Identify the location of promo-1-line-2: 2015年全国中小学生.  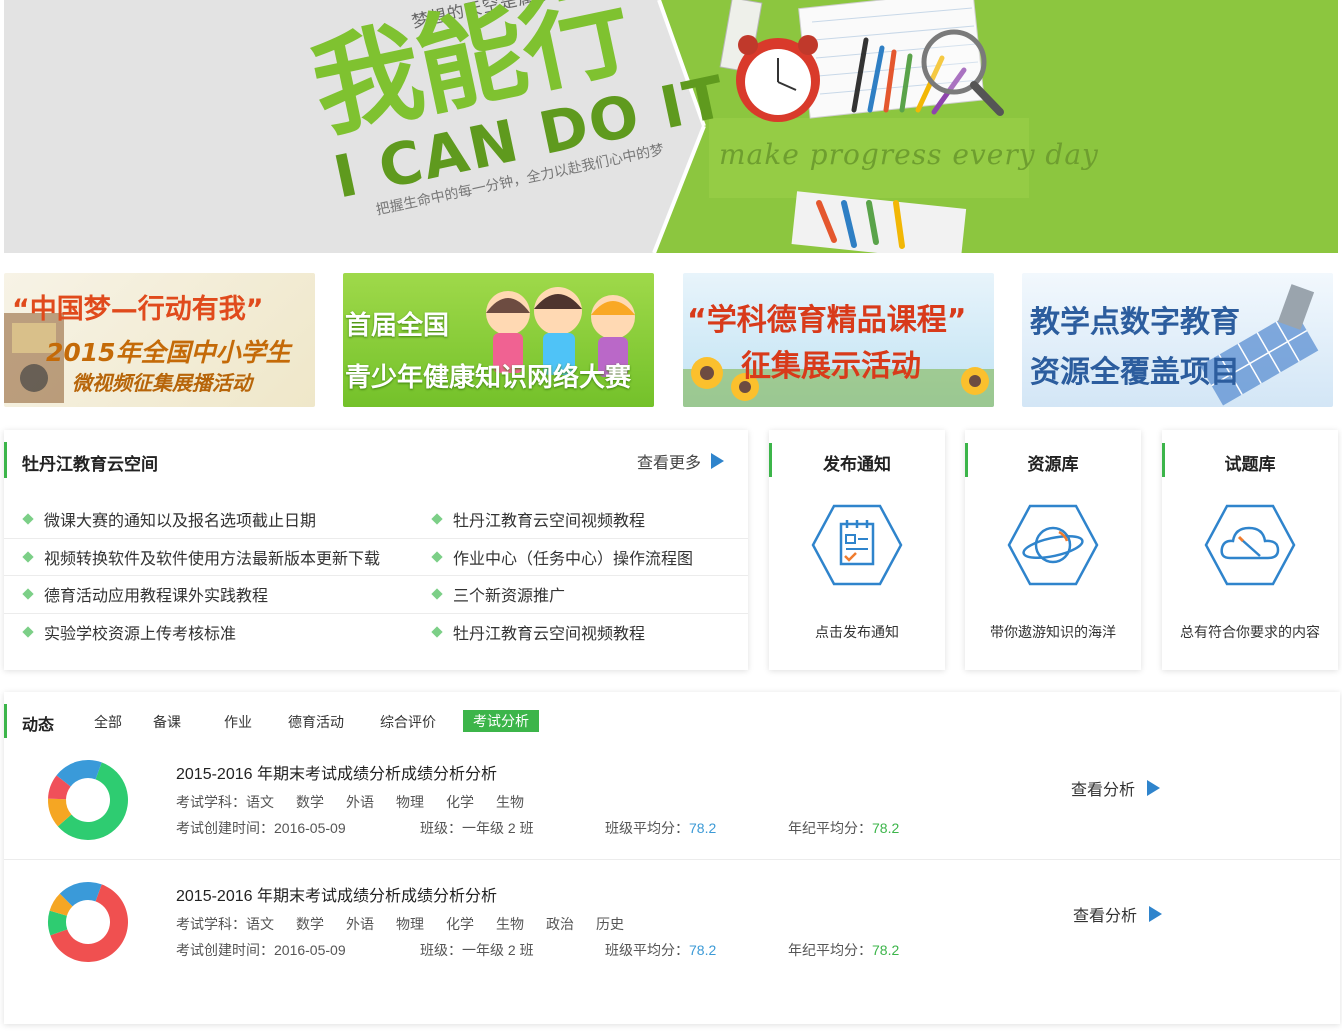
(168, 352).